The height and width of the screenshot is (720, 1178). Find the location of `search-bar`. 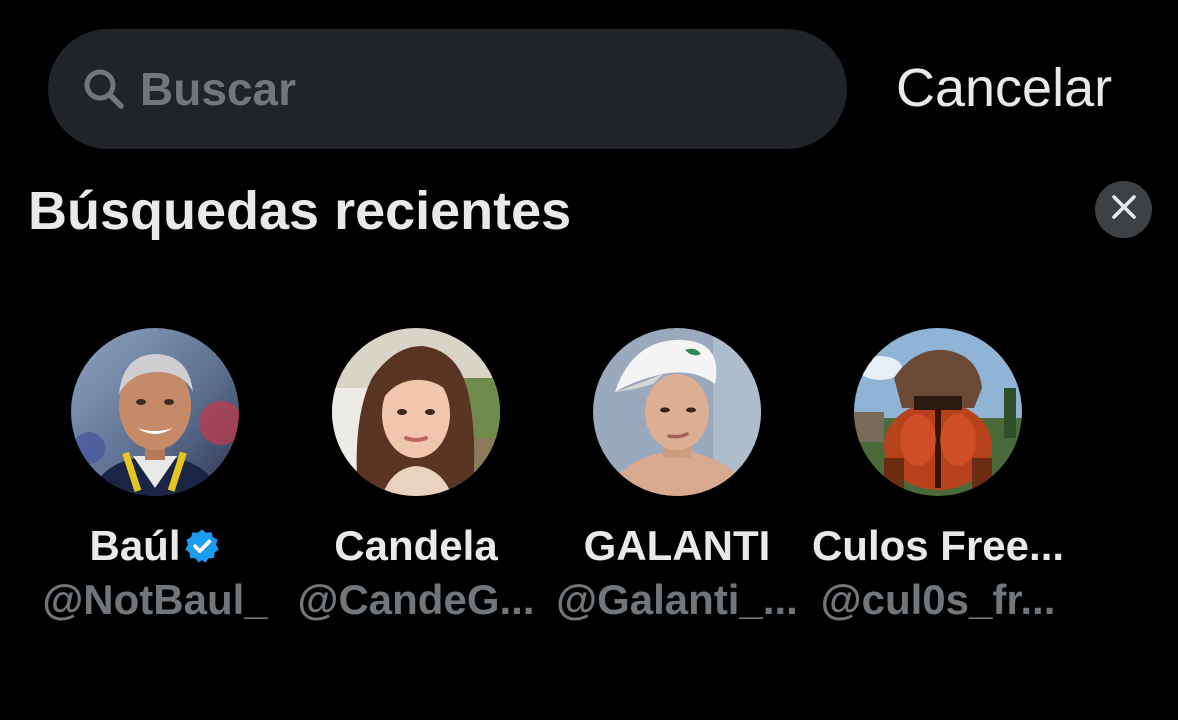

search-bar is located at coordinates (447, 89).